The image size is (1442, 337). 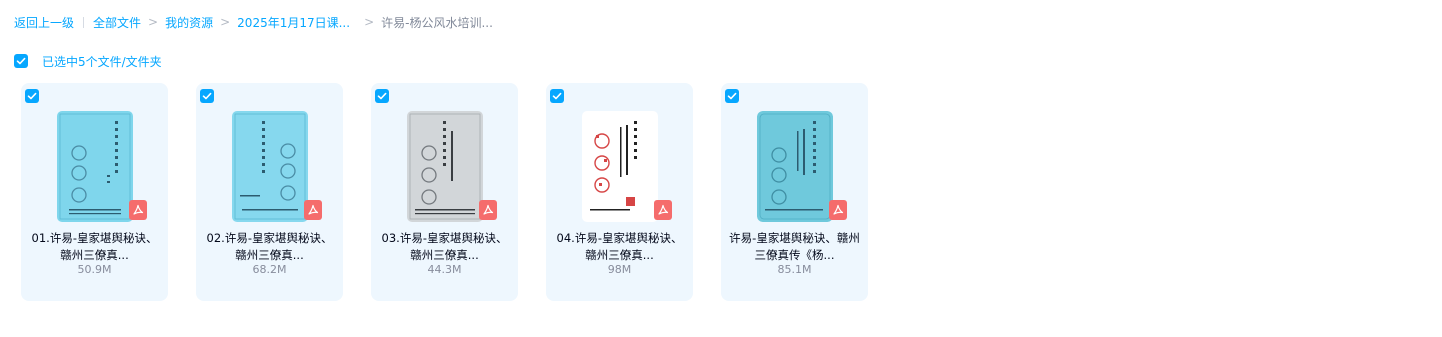 What do you see at coordinates (84, 22) in the screenshot?
I see `breadcrumb-divider` at bounding box center [84, 22].